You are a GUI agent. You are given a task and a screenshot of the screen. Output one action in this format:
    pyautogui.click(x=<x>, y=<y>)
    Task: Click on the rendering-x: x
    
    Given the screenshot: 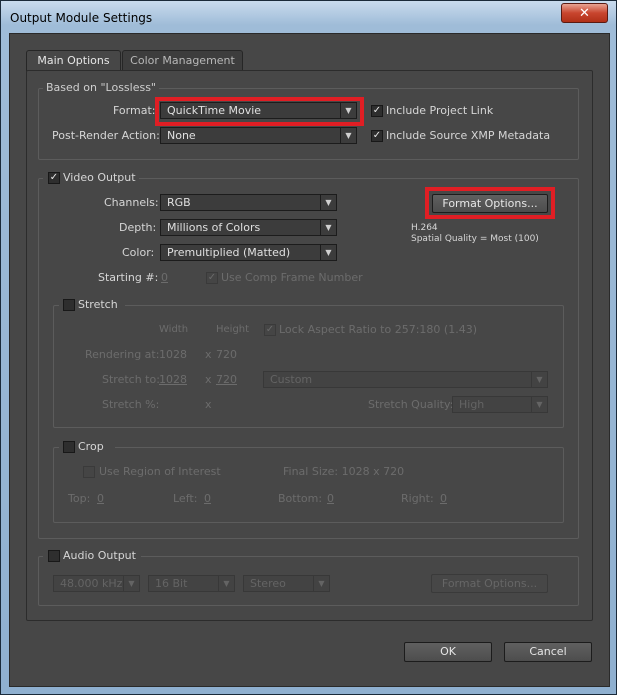 What is the action you would take?
    pyautogui.click(x=208, y=354)
    